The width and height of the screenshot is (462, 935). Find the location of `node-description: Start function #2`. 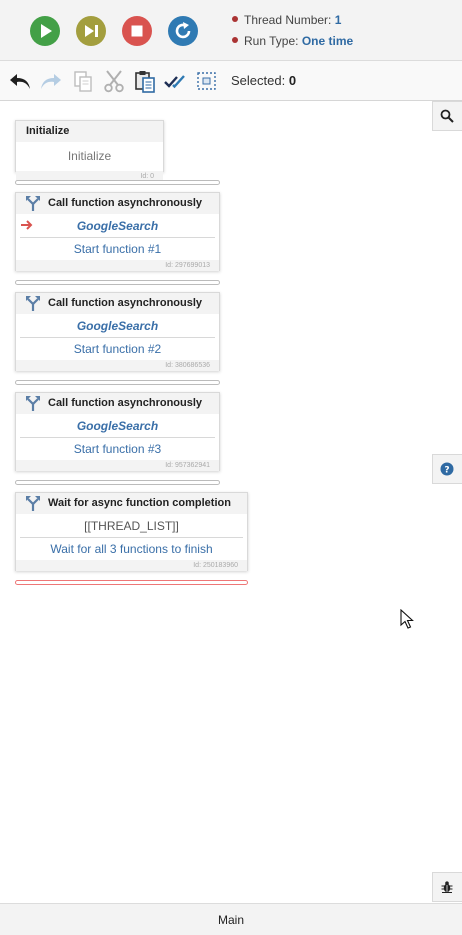

node-description: Start function #2 is located at coordinates (117, 349).